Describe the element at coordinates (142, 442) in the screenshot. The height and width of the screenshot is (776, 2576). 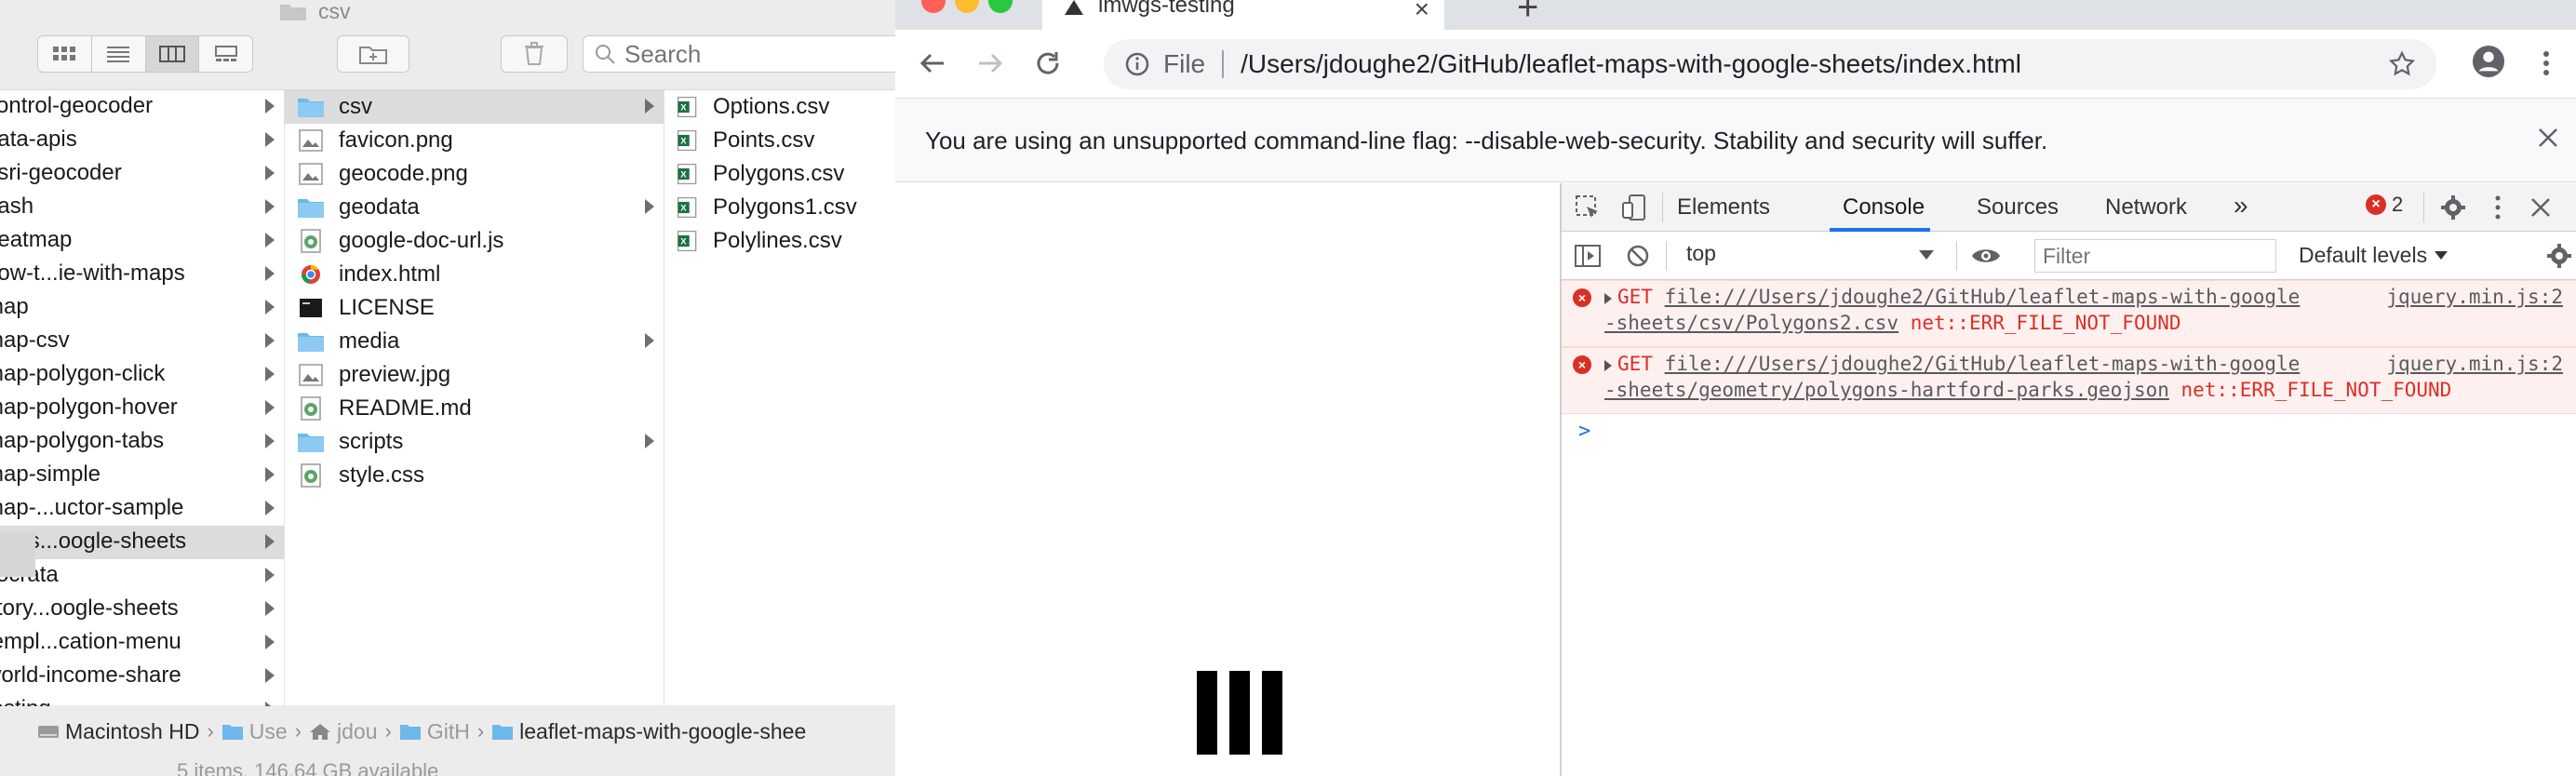
I see `list-item: map-polygon-tabs` at that location.